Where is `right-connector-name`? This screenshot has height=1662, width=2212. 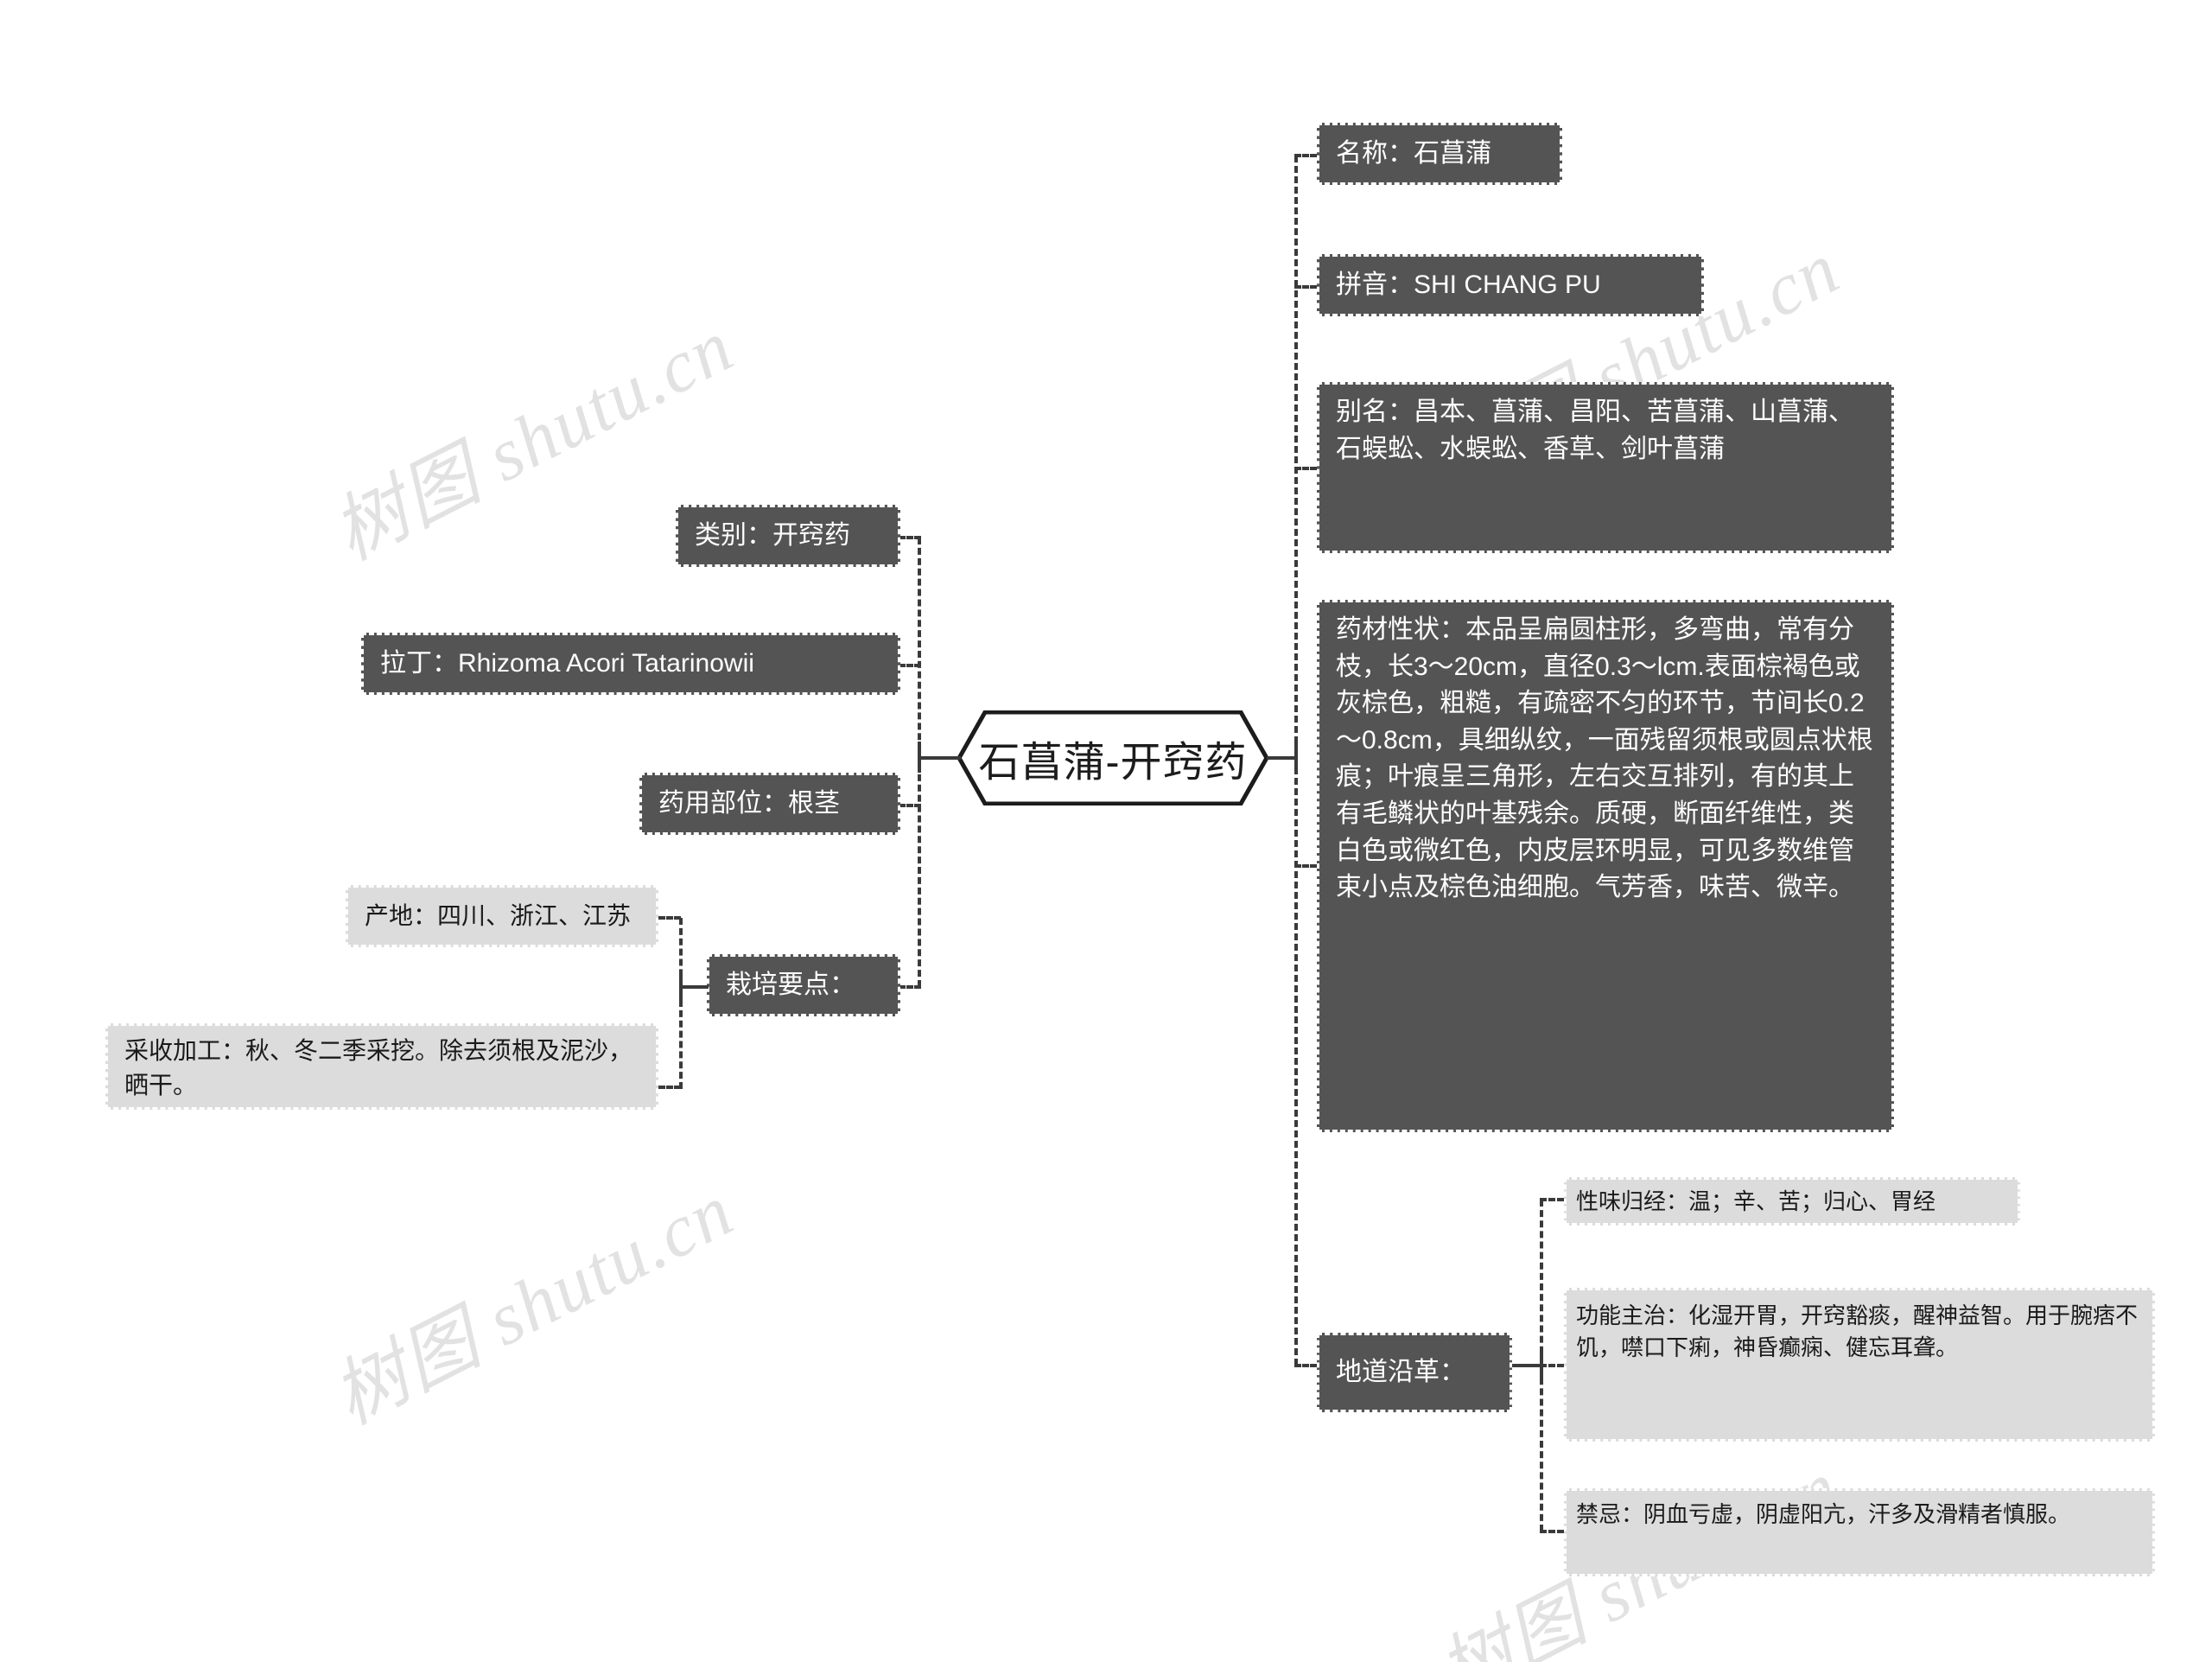 right-connector-name is located at coordinates (1305, 155).